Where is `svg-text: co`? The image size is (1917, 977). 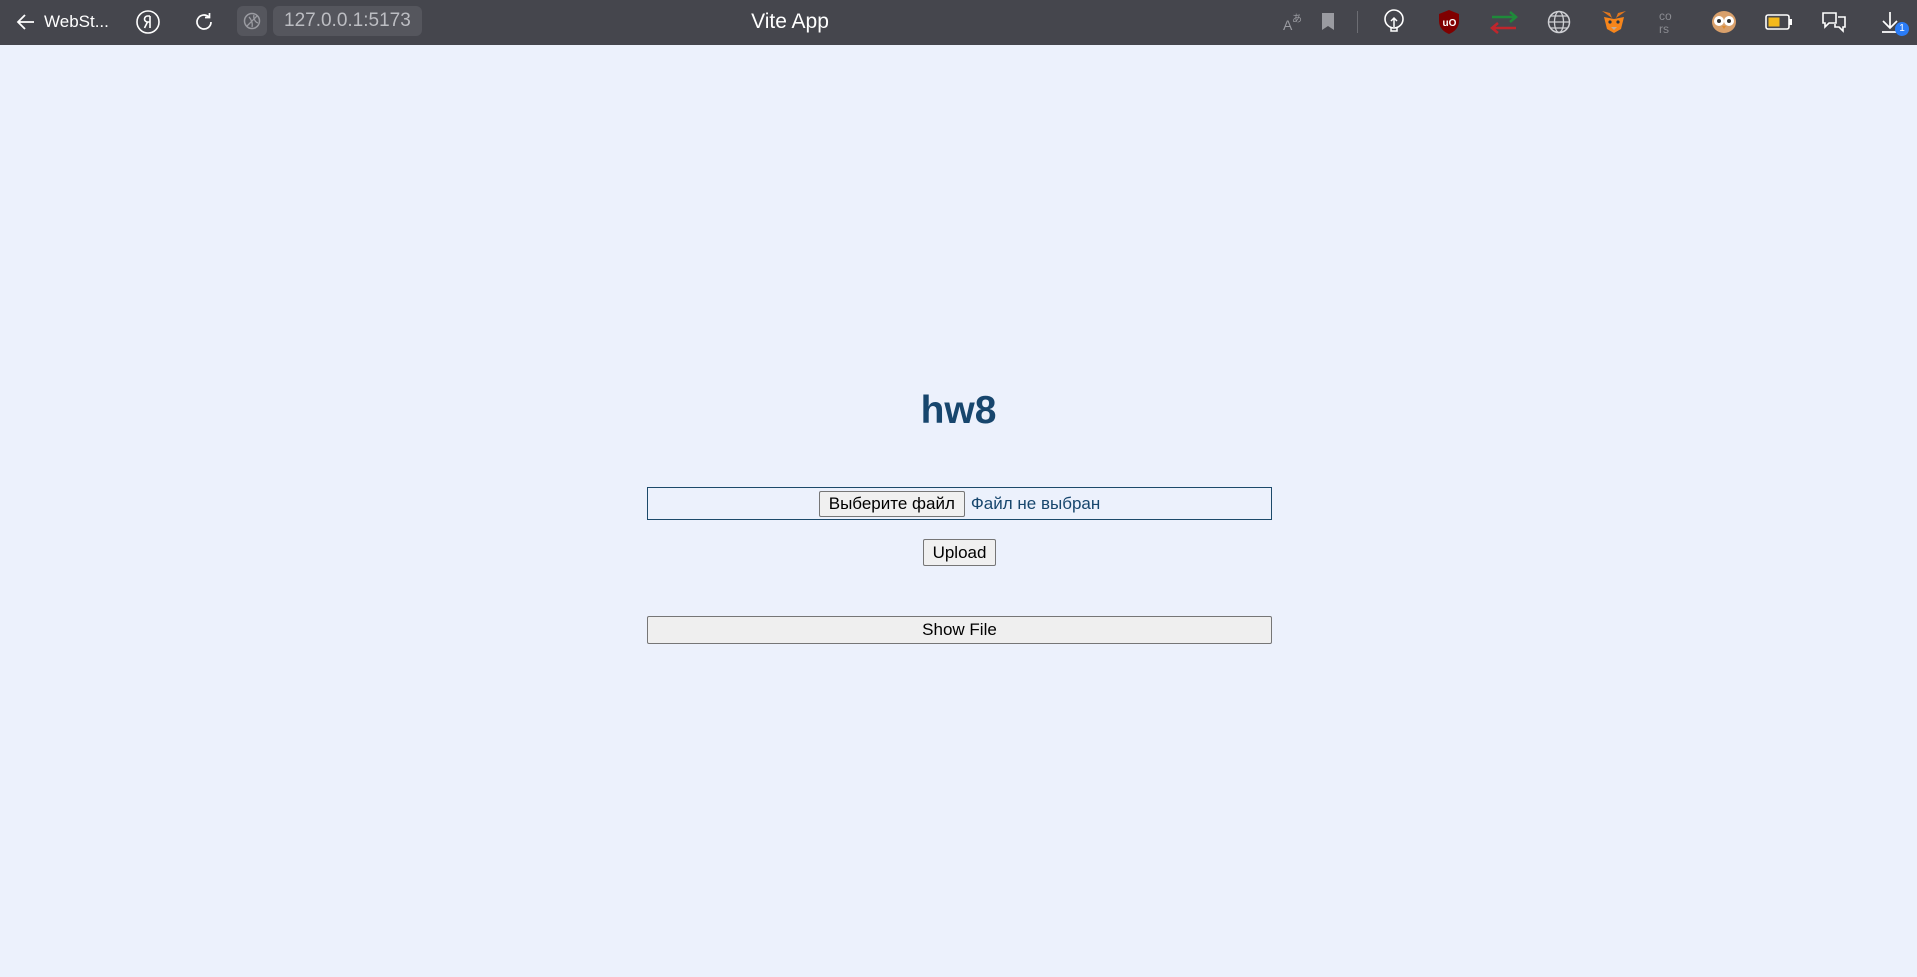 svg-text: co is located at coordinates (1665, 16).